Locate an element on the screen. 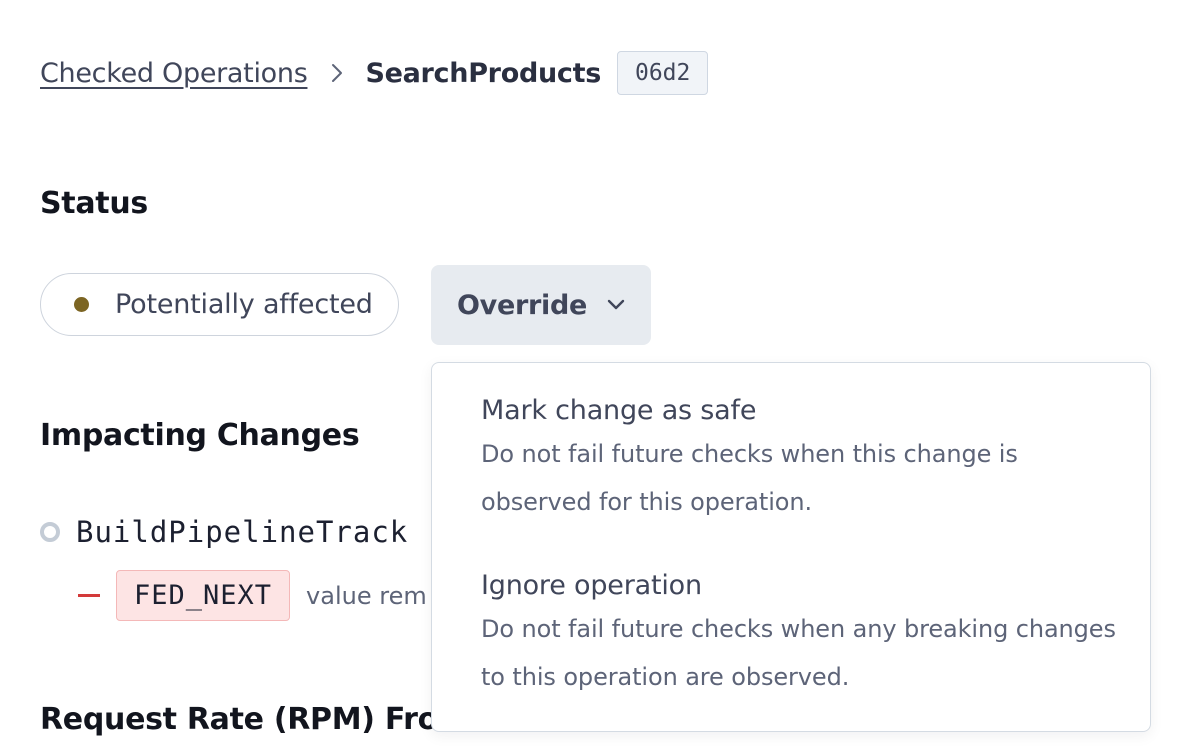 The width and height of the screenshot is (1197, 755). removed-value-row: FED_NEXT value rem is located at coordinates (252, 595).